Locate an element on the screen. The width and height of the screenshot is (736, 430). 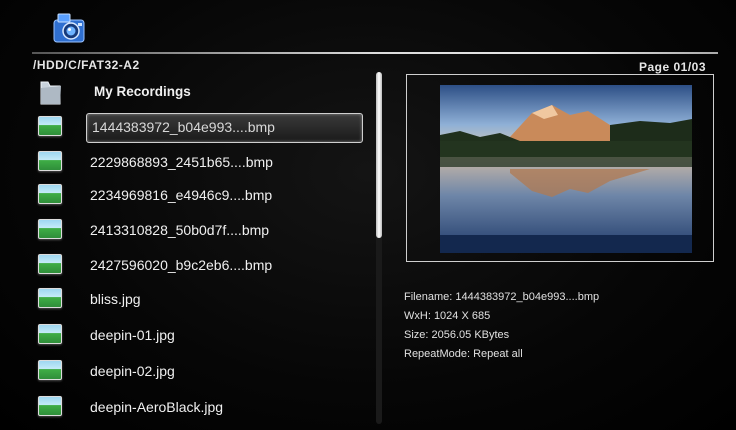
list-item-folder: My Recordings is located at coordinates (200, 91).